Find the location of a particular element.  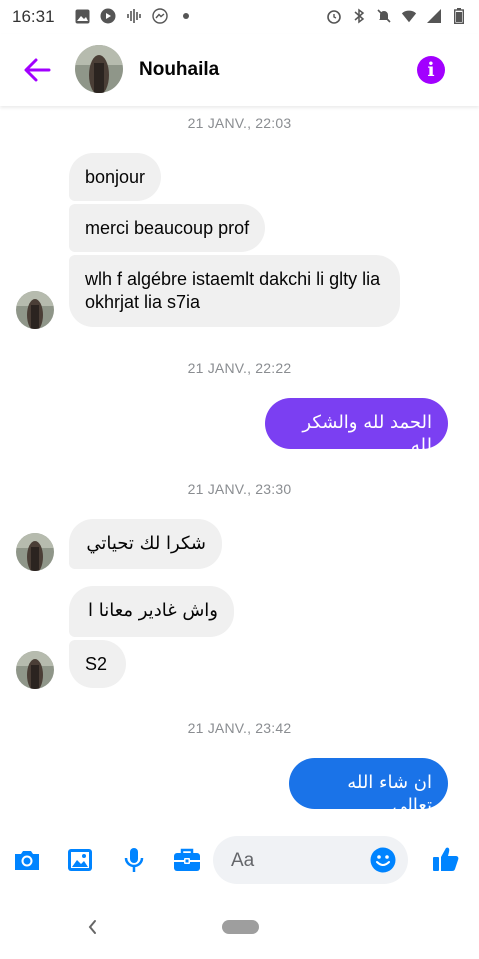

message-bubble-received: شكرا لك تحياتي is located at coordinates (145, 544).